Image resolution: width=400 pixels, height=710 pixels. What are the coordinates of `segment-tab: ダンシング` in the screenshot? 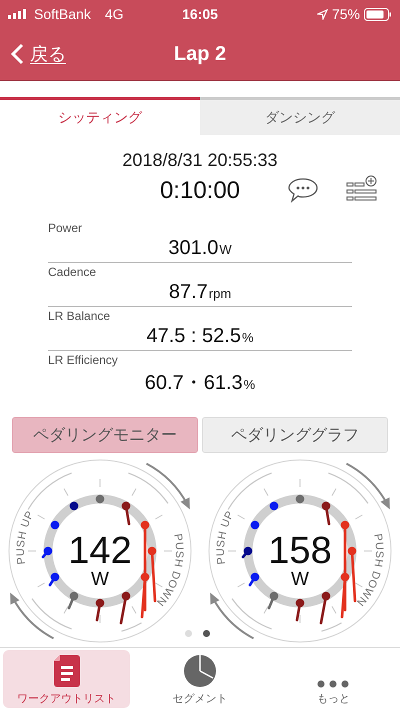 It's located at (300, 116).